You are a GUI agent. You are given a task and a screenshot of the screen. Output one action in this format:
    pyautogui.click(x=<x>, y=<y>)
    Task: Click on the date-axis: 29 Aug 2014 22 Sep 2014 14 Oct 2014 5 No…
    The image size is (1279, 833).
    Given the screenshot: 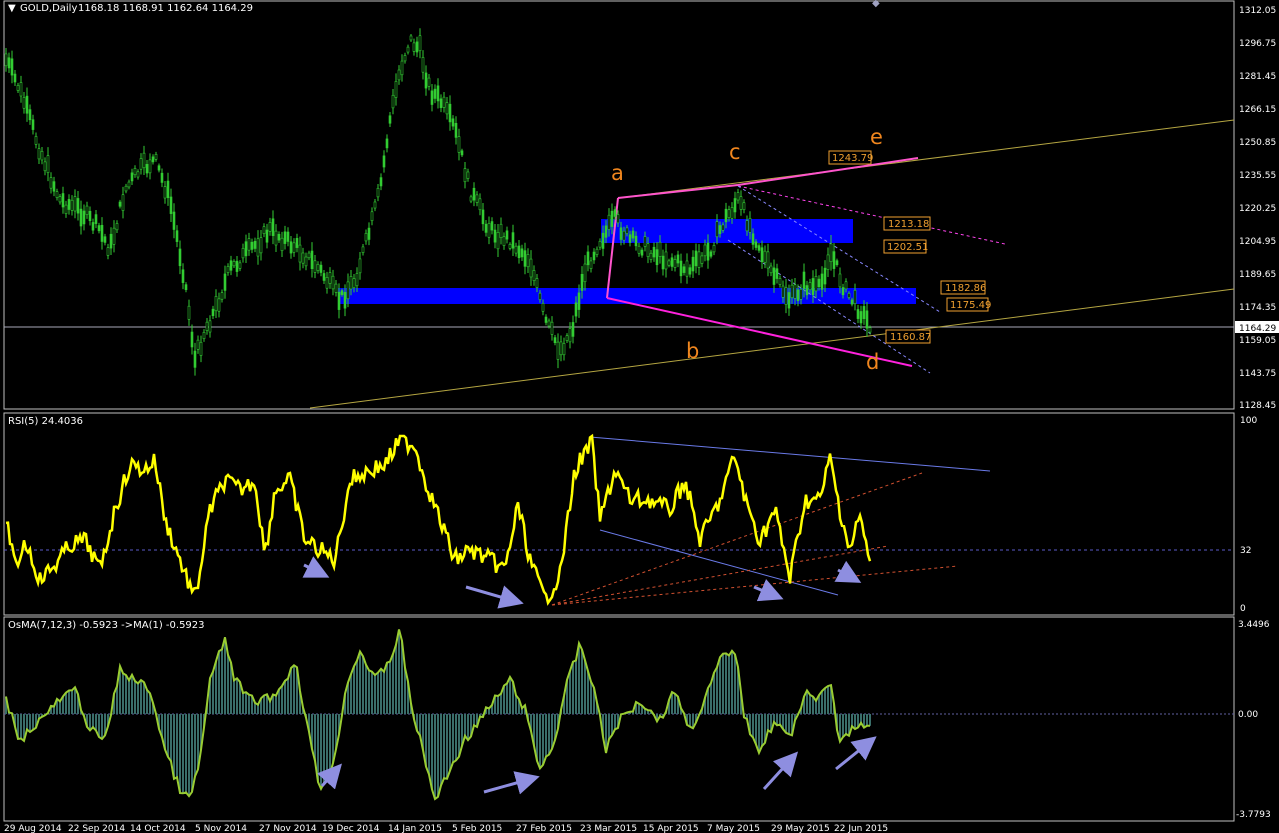 What is the action you would take?
    pyautogui.click(x=446, y=828)
    